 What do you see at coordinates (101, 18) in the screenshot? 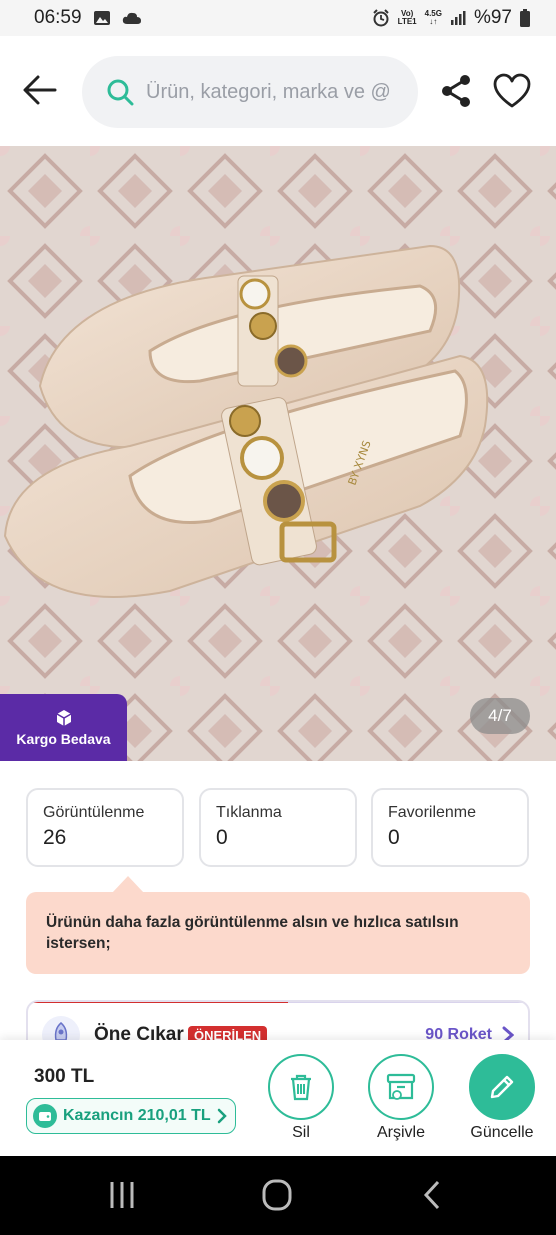
I see `image-notification-icon` at bounding box center [101, 18].